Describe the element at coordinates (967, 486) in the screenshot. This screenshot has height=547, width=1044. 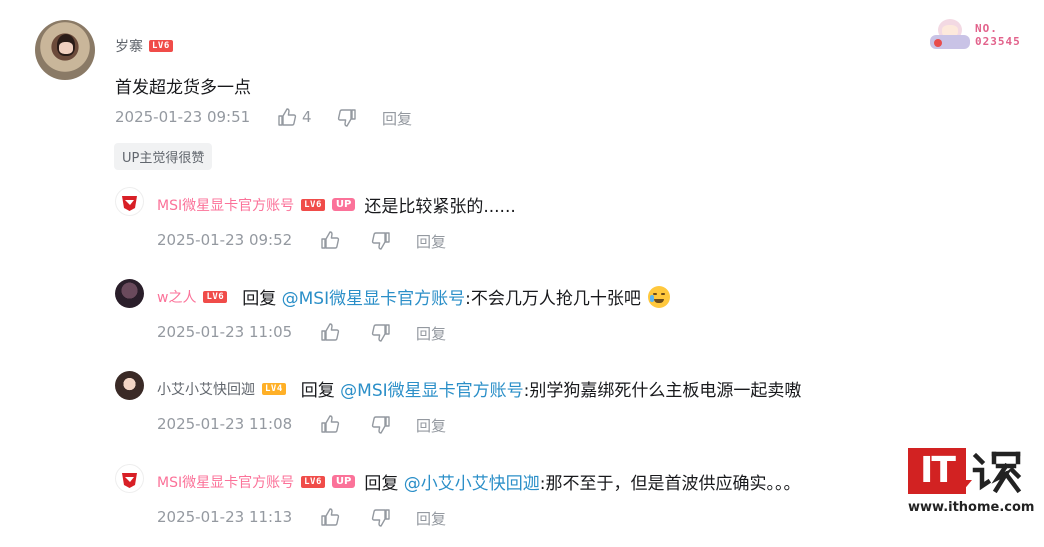
I see `logo-corner` at that location.